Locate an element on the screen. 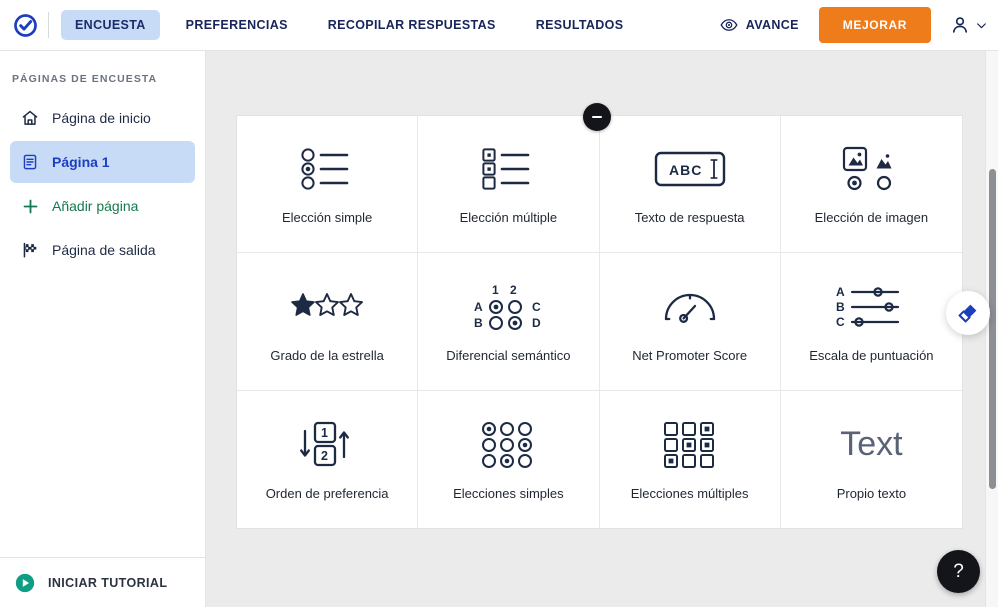 The height and width of the screenshot is (607, 998). theme-button is located at coordinates (968, 313).